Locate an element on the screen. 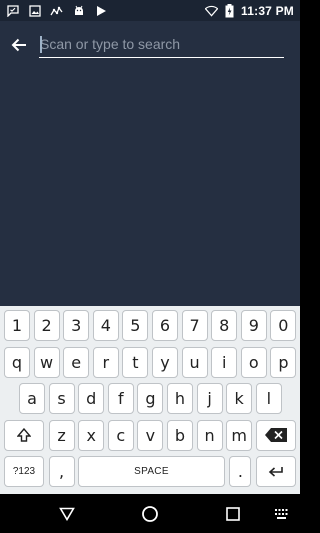  backspace-key is located at coordinates (276, 435).